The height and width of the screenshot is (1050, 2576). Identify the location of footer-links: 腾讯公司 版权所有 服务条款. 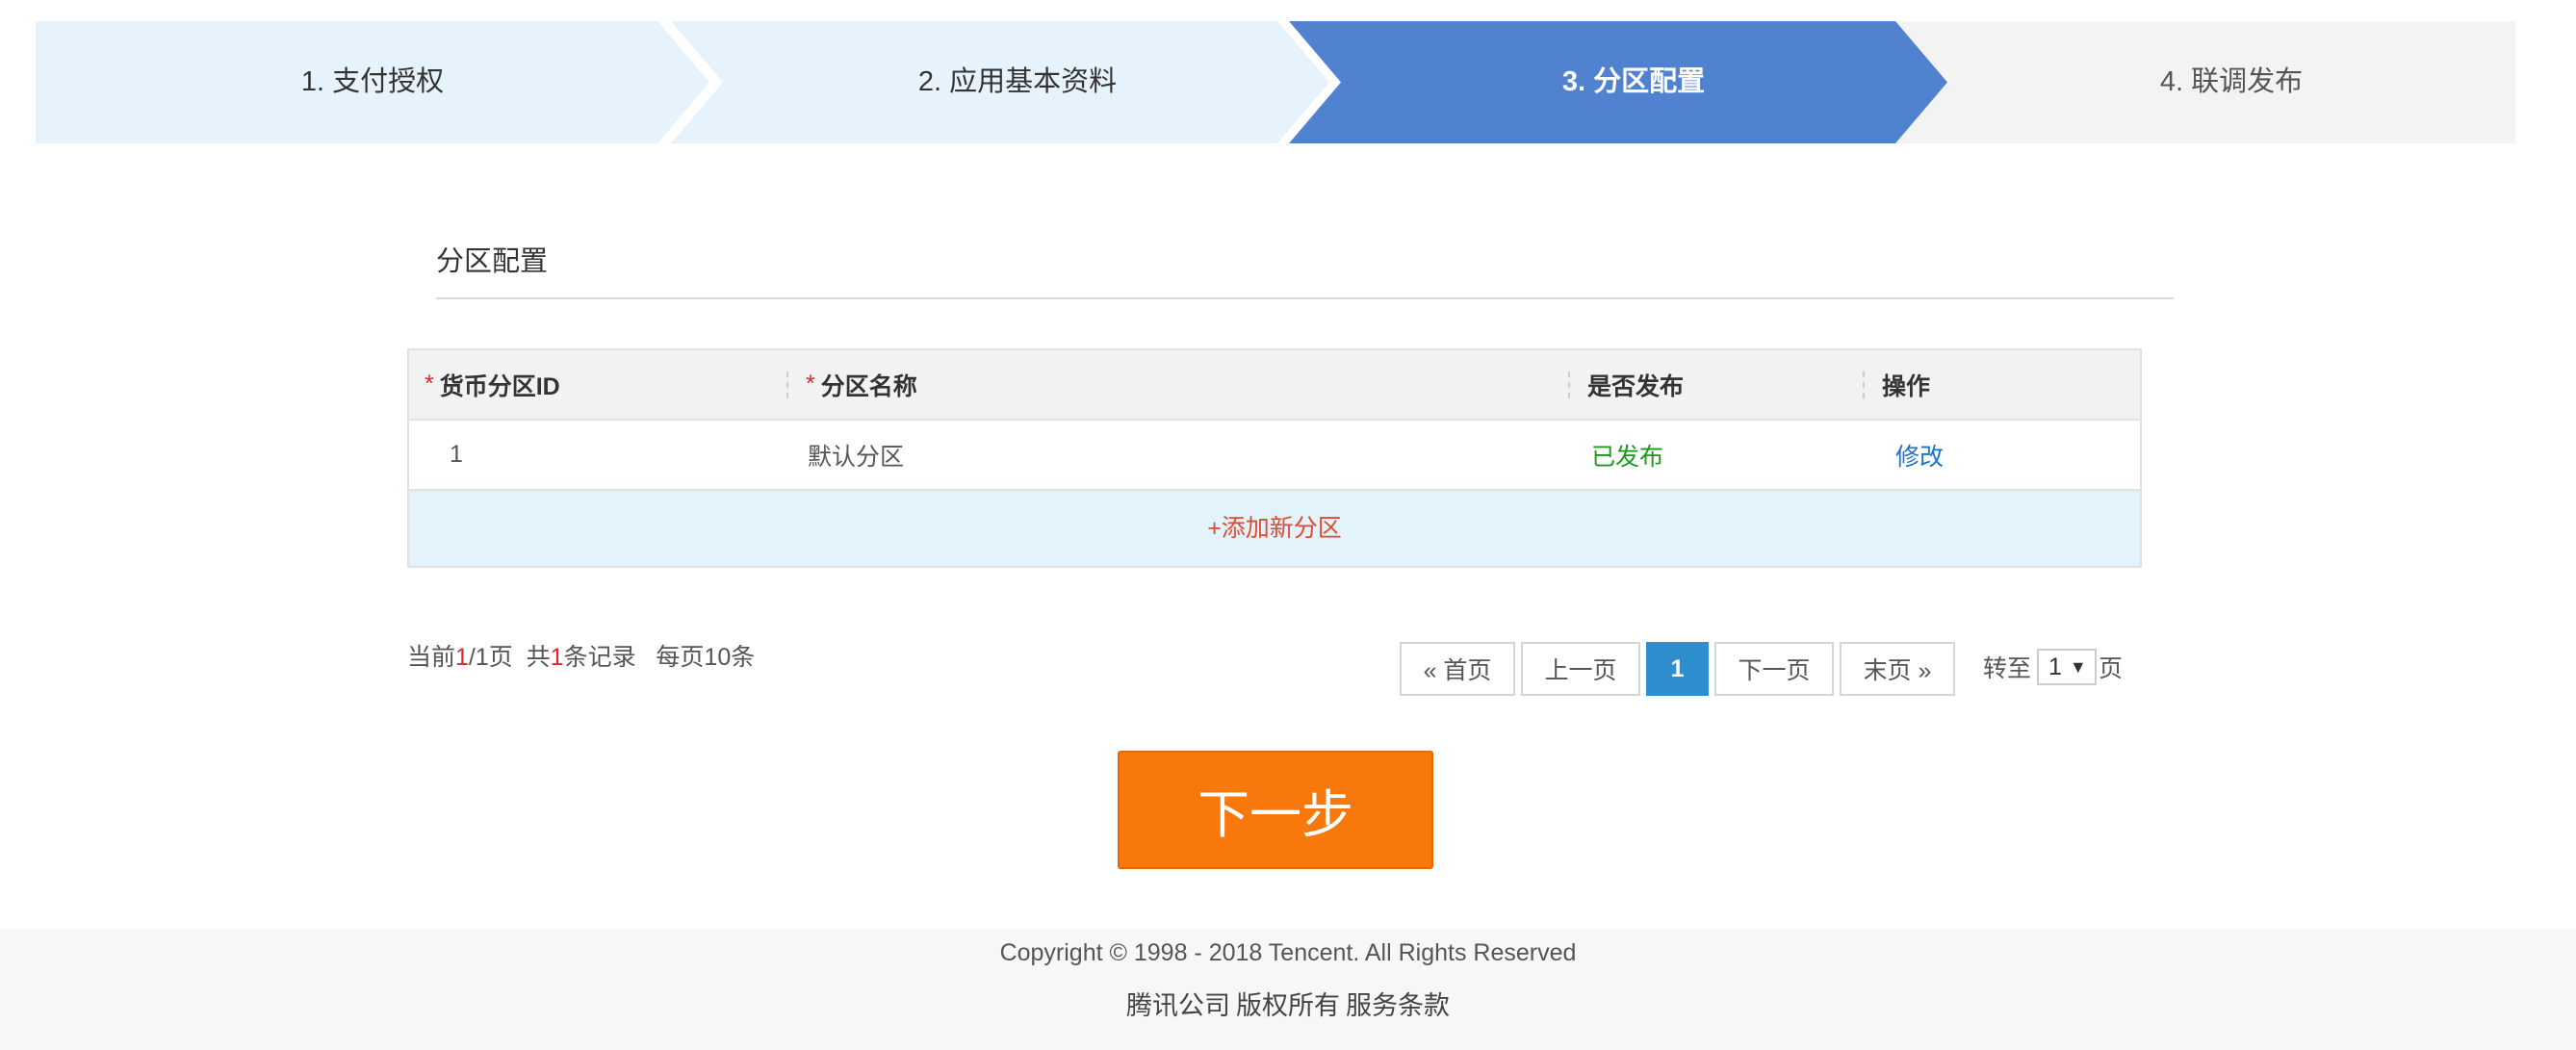
(1288, 1003).